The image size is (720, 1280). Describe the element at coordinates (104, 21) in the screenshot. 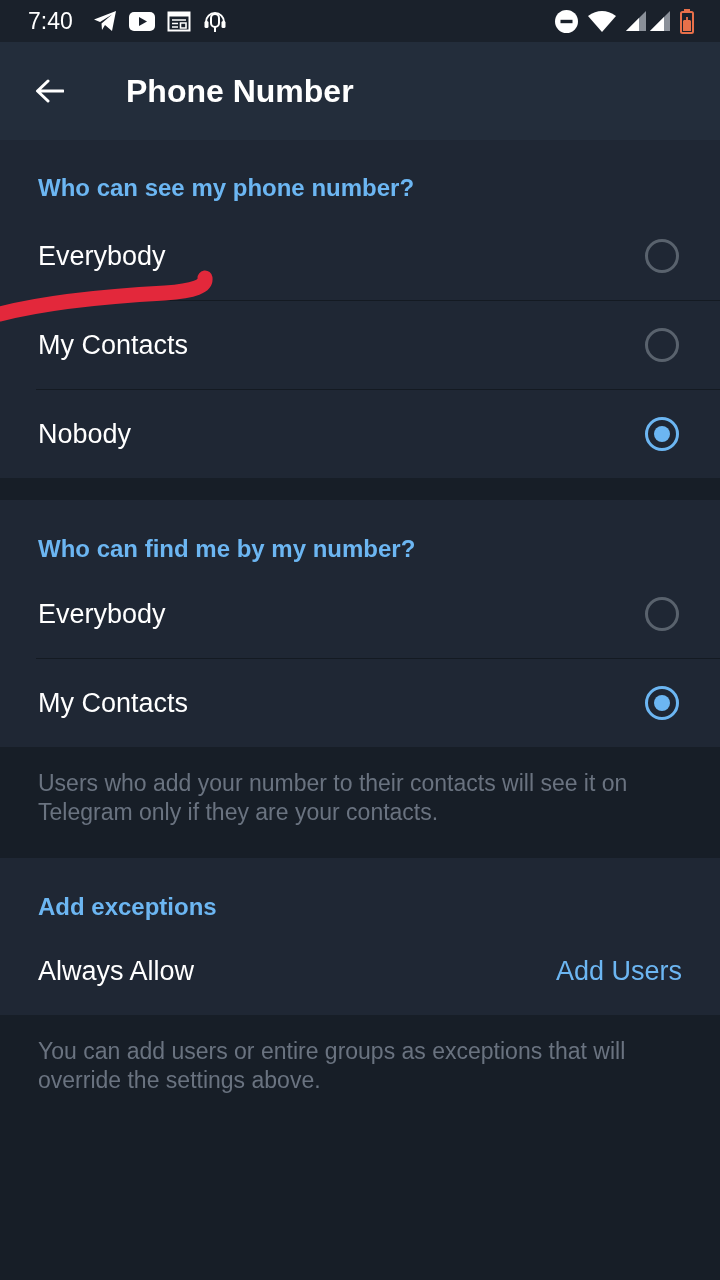

I see `paper-plane-icon` at that location.